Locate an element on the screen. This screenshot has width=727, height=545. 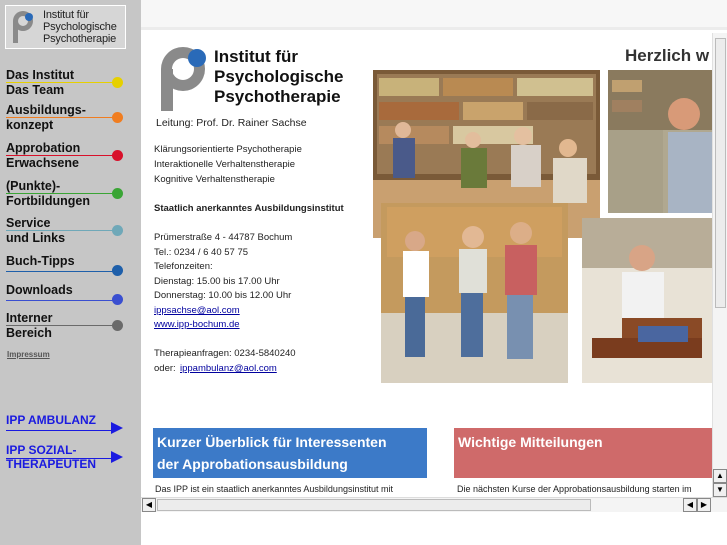
nav-label: (Punkte)- is located at coordinates (33, 186).